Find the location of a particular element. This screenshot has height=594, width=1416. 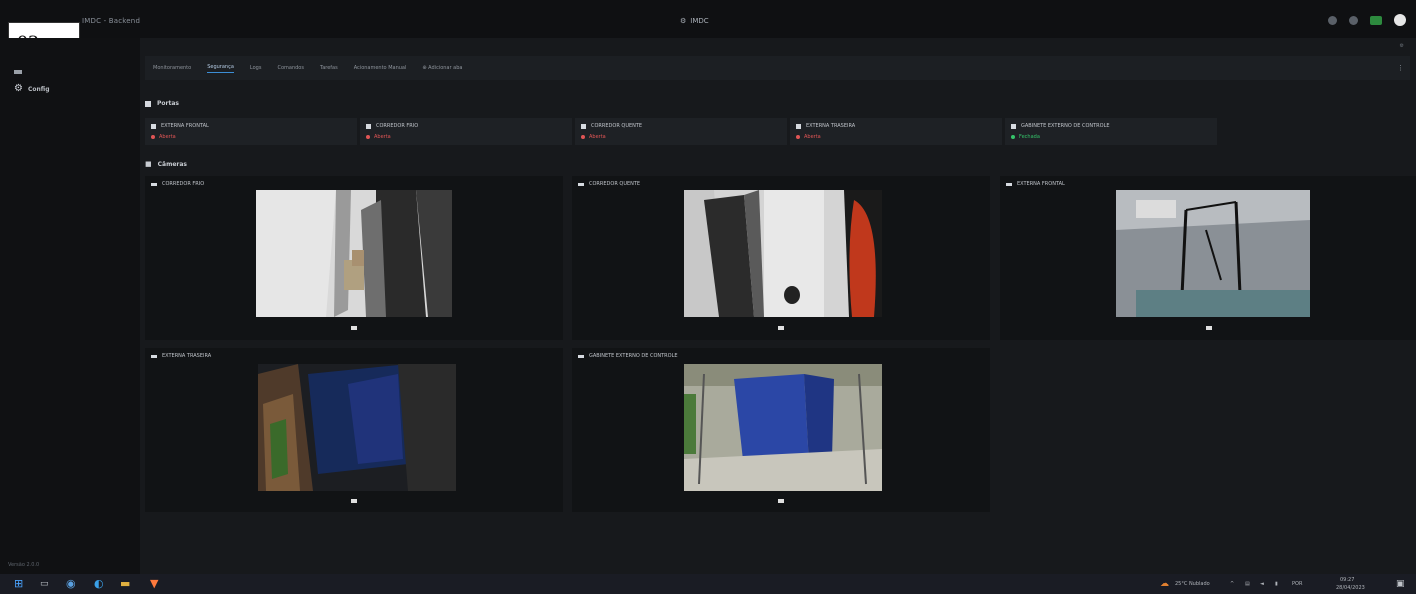

network-icon: ▤ is located at coordinates (1247, 584).